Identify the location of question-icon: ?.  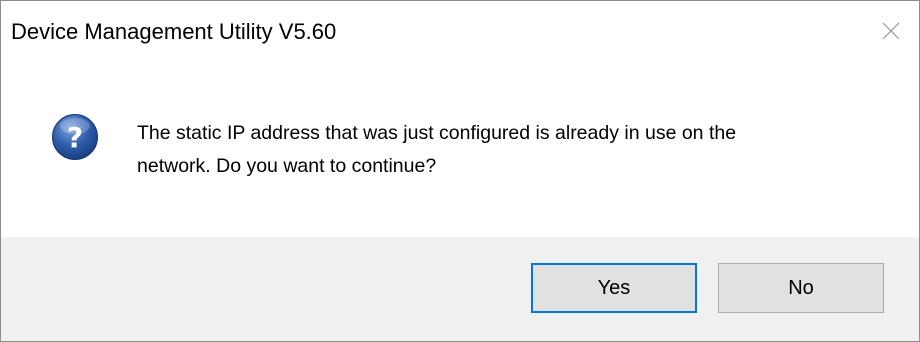
(75, 137).